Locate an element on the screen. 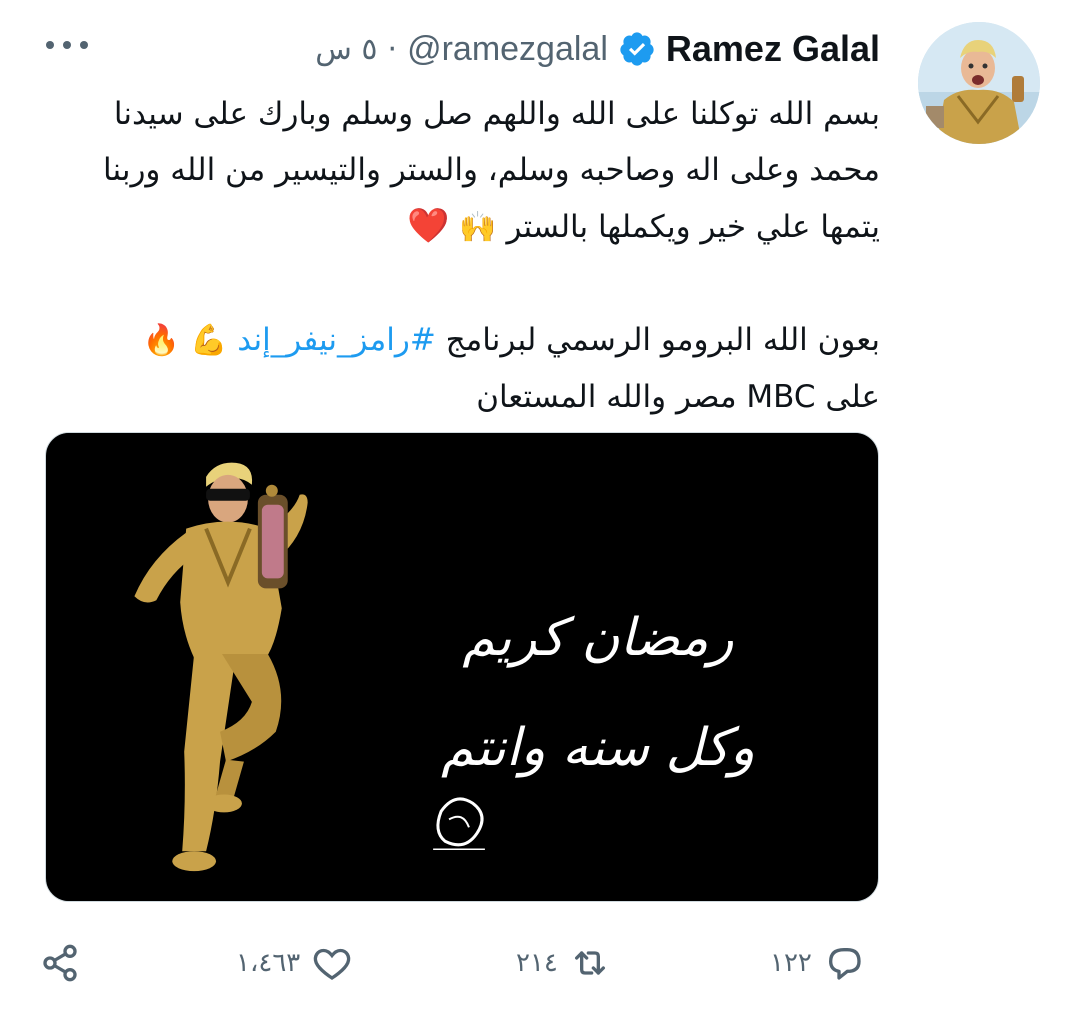  author-display-name: Ramez Galal is located at coordinates (773, 49).